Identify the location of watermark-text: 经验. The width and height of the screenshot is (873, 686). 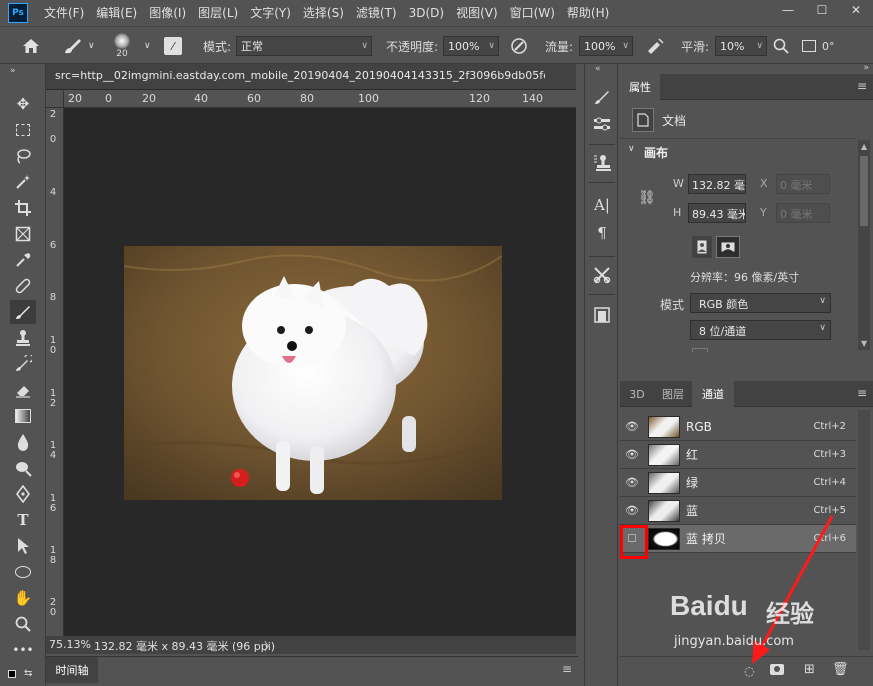
(790, 614).